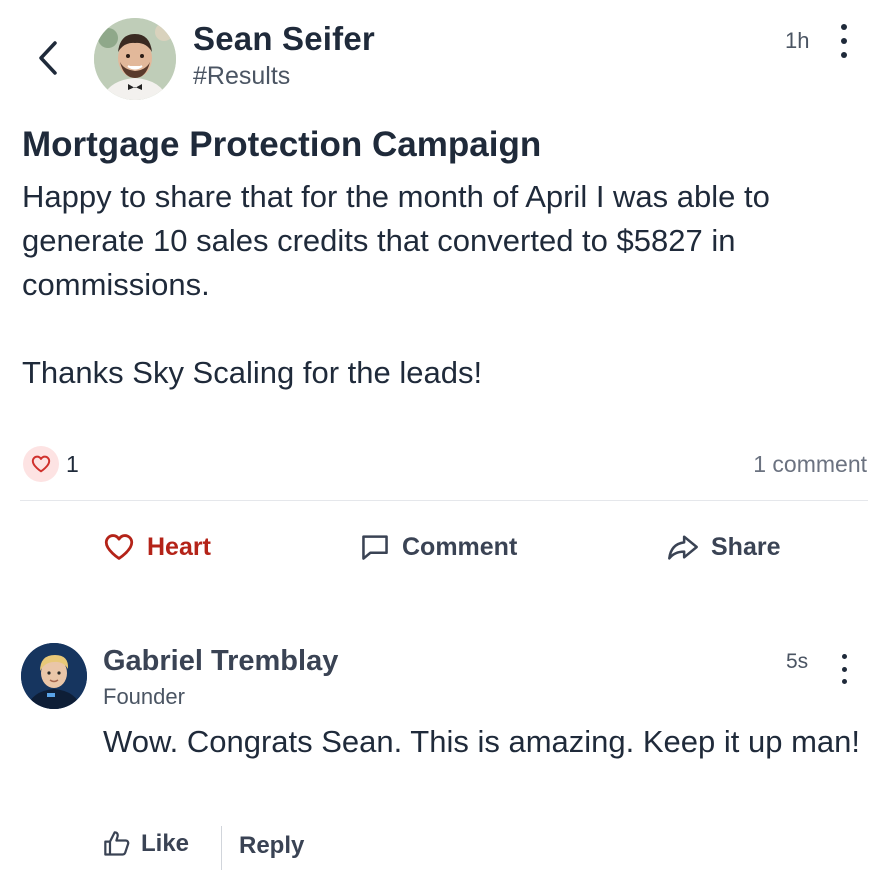 This screenshot has height=887, width=887. Describe the element at coordinates (460, 546) in the screenshot. I see `comment-label: Comment` at that location.